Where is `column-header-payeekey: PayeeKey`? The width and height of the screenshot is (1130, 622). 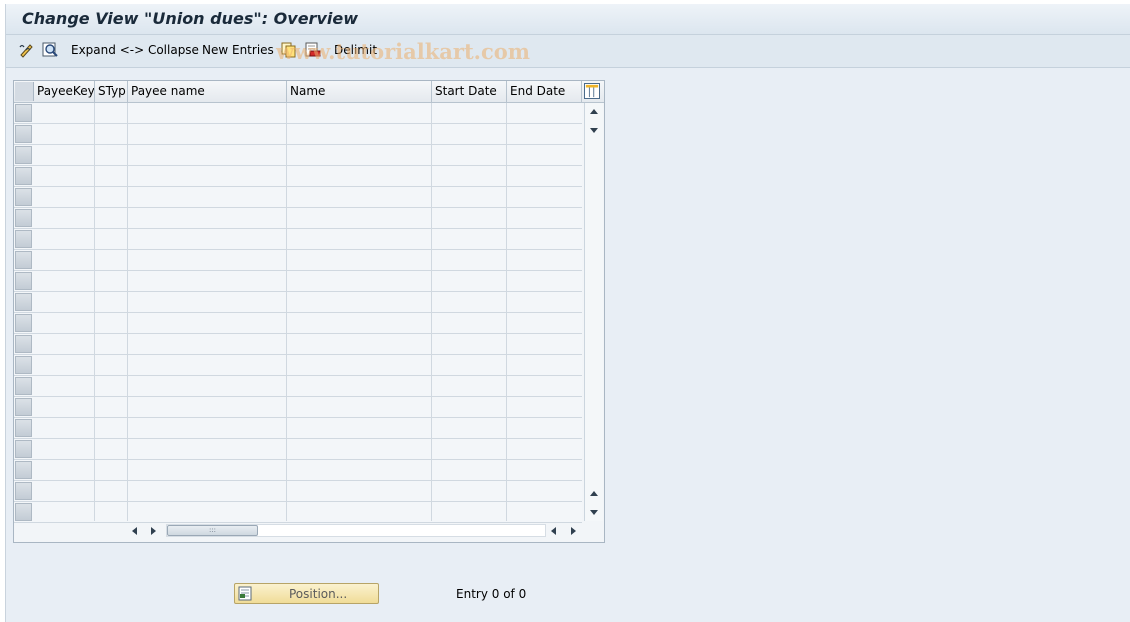 column-header-payeekey: PayeeKey is located at coordinates (64, 91).